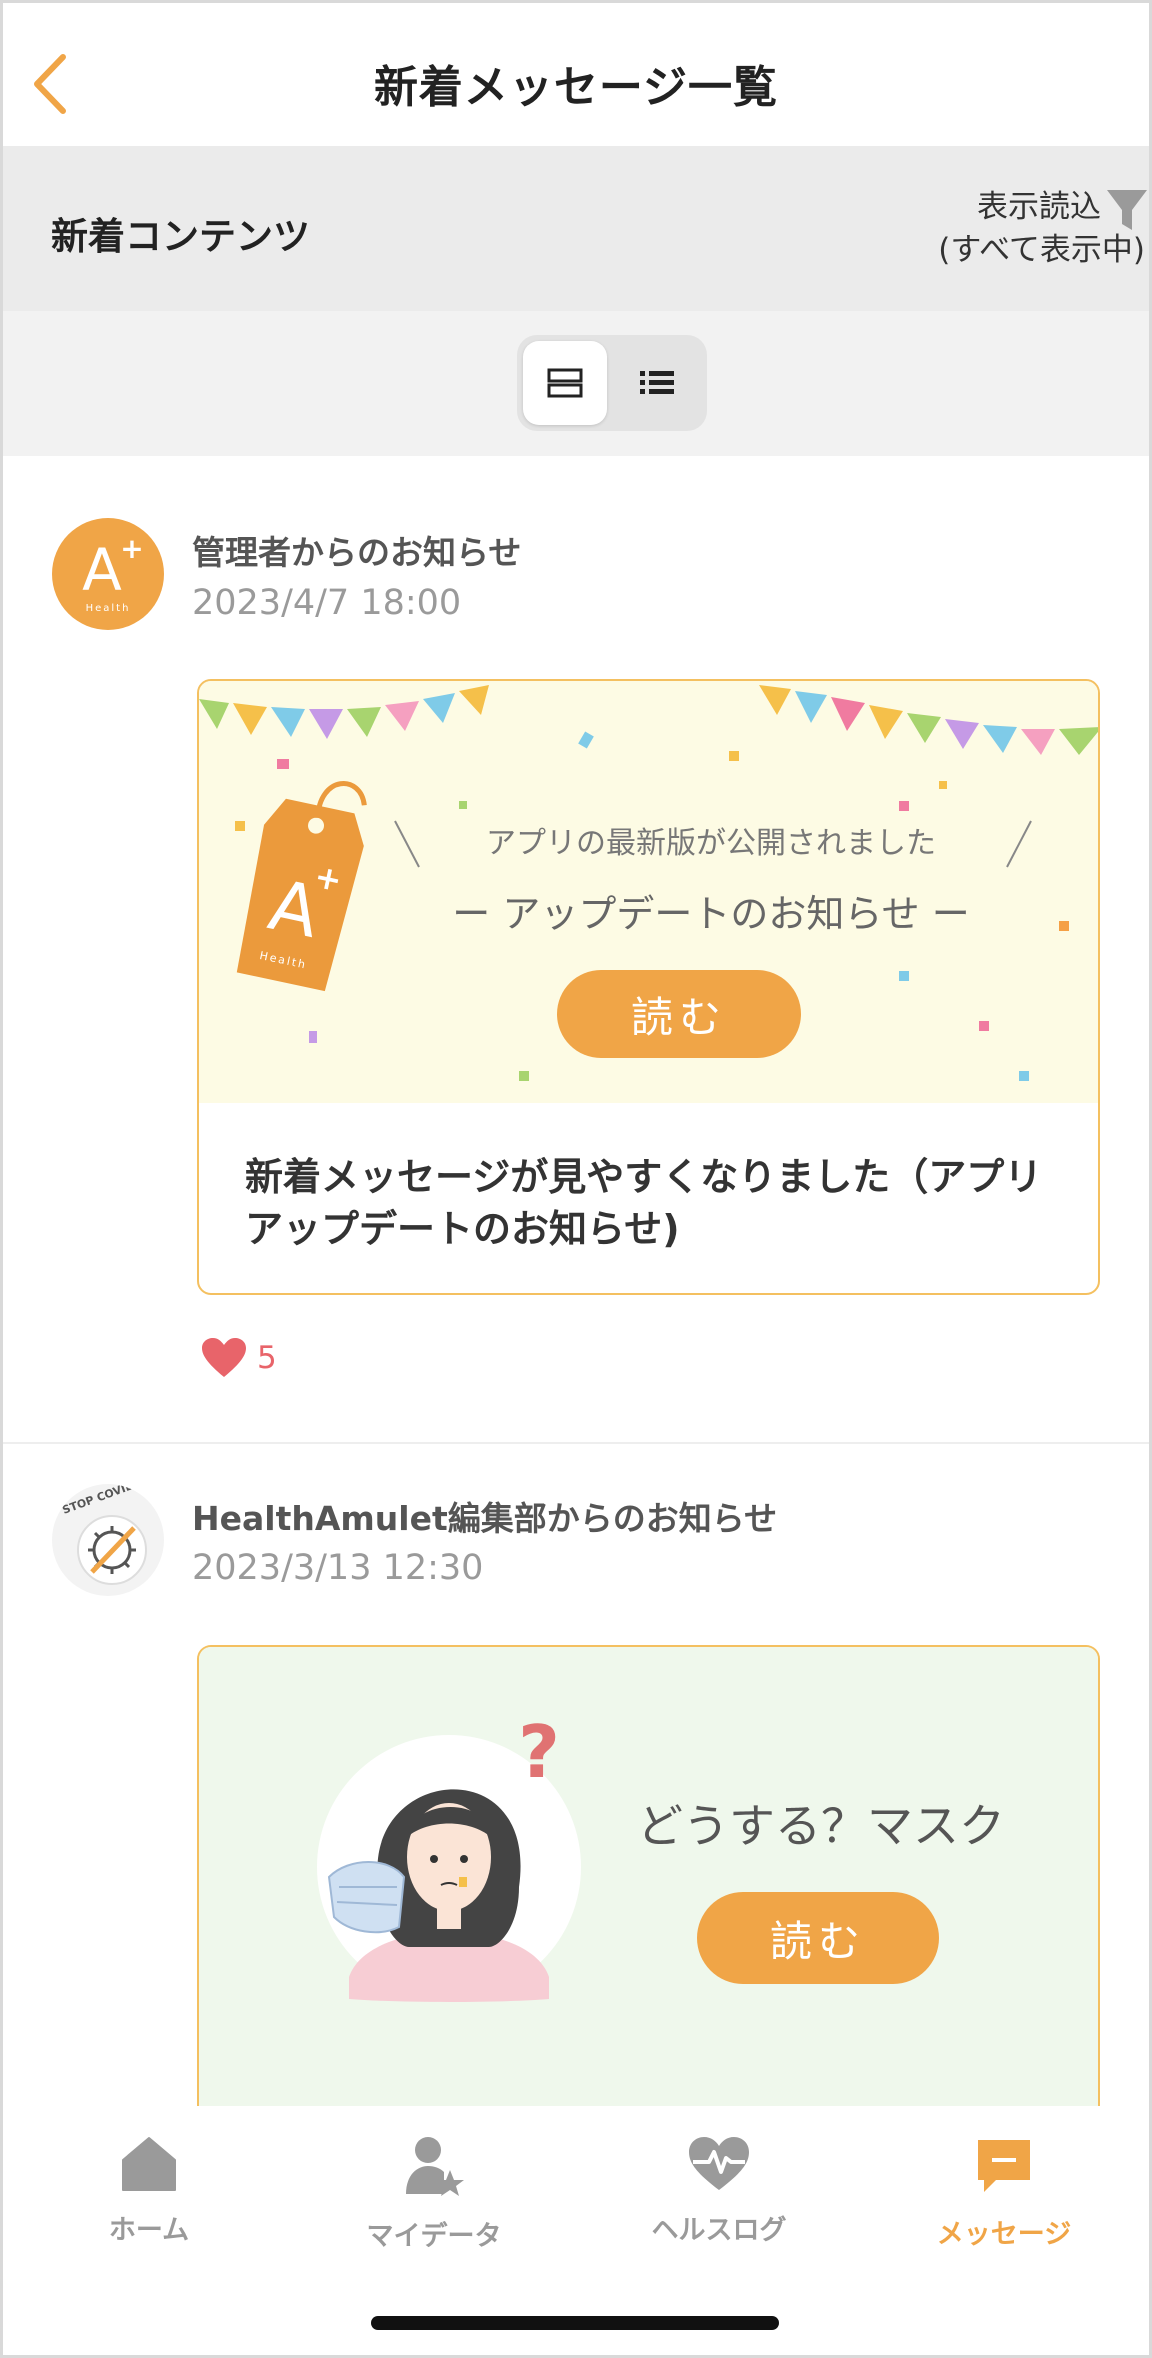 The height and width of the screenshot is (2358, 1152). What do you see at coordinates (224, 1357) in the screenshot?
I see `heart-icon` at bounding box center [224, 1357].